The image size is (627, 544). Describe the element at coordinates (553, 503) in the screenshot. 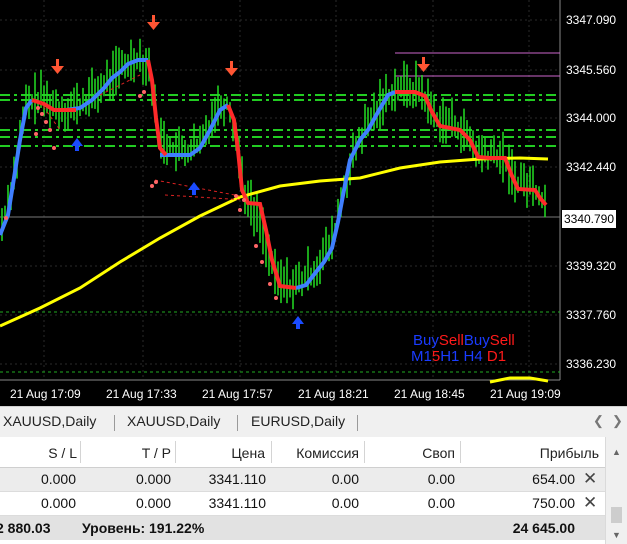

I see `cell-profit: 750.00` at that location.